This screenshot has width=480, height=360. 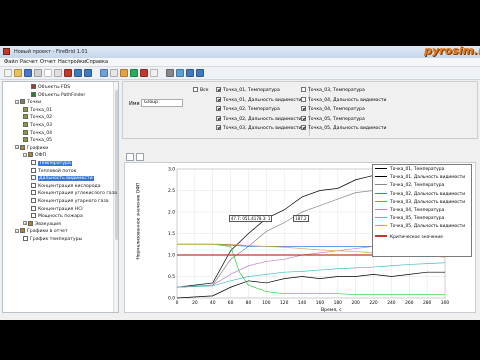 What do you see at coordinates (381, 209) in the screenshot?
I see `legend-swatch` at bounding box center [381, 209].